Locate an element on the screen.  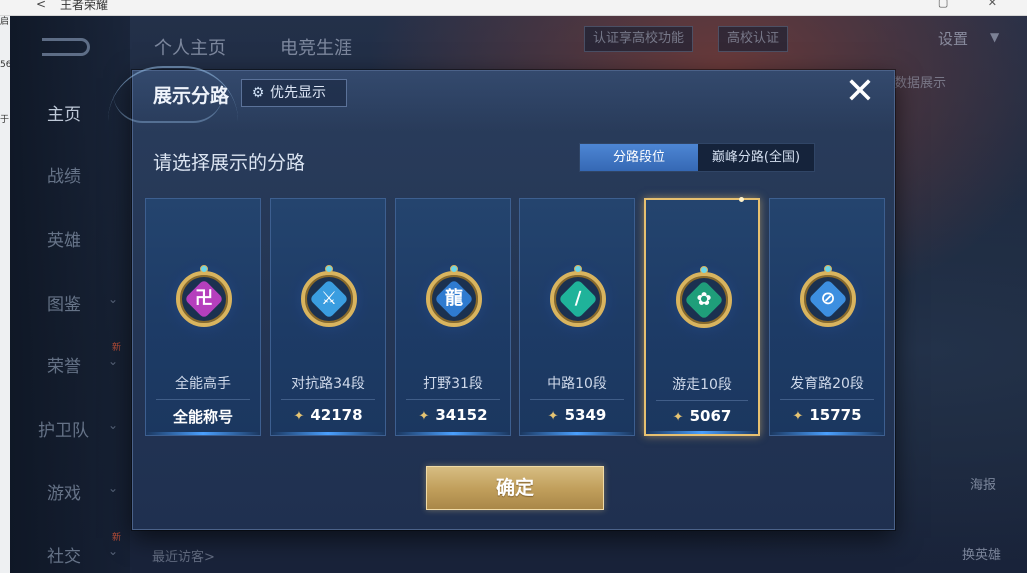
sidebar-item: 护卫队 is located at coordinates (63, 428).